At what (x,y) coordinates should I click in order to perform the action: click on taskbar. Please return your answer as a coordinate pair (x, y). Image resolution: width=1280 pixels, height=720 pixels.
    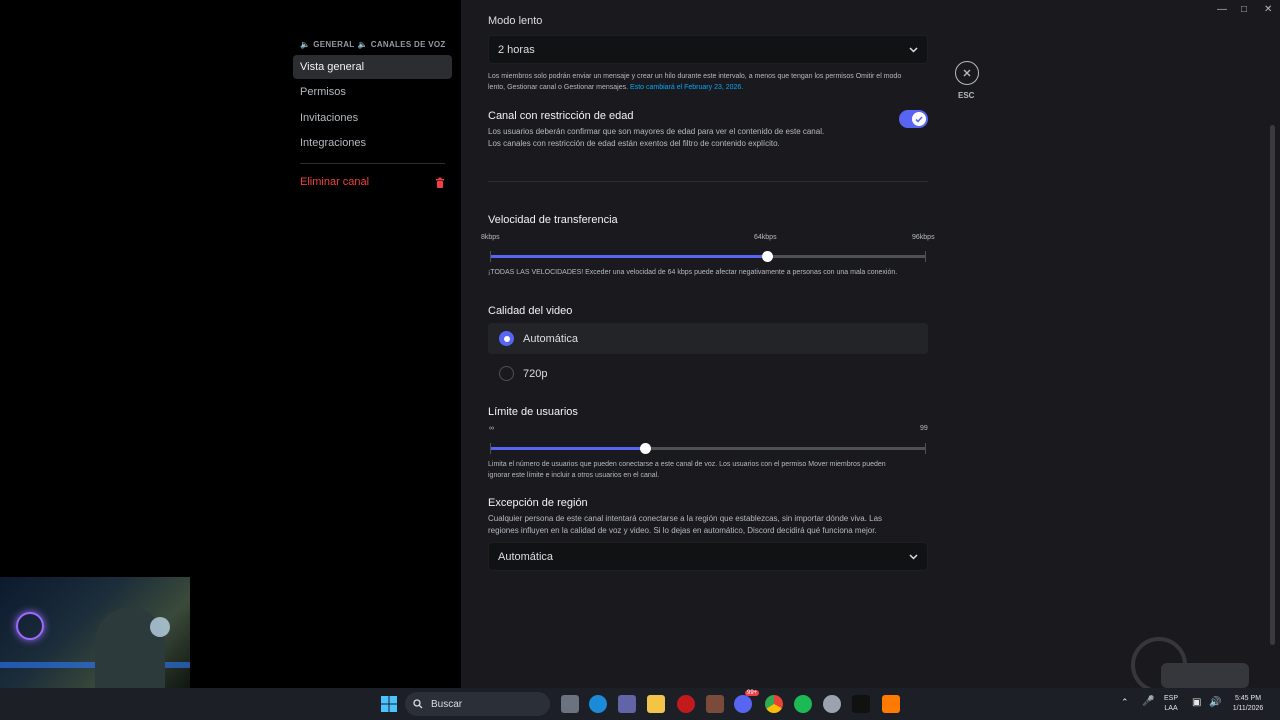
    Looking at the image, I should click on (640, 704).